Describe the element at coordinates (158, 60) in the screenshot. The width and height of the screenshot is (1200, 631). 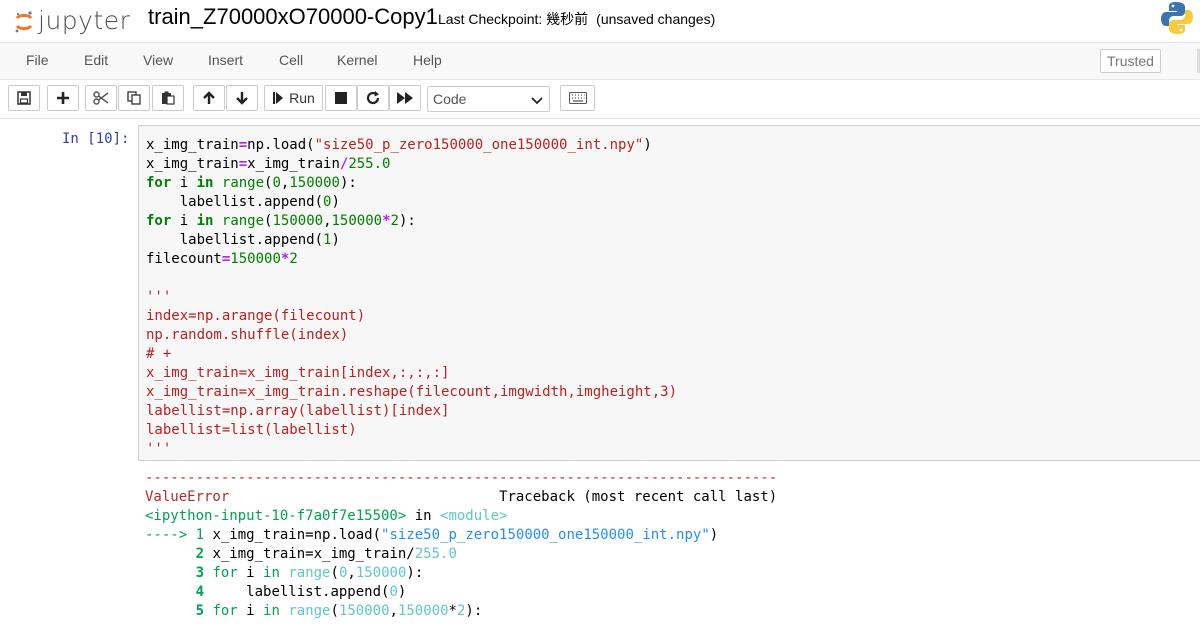
I see `menu-view: View` at that location.